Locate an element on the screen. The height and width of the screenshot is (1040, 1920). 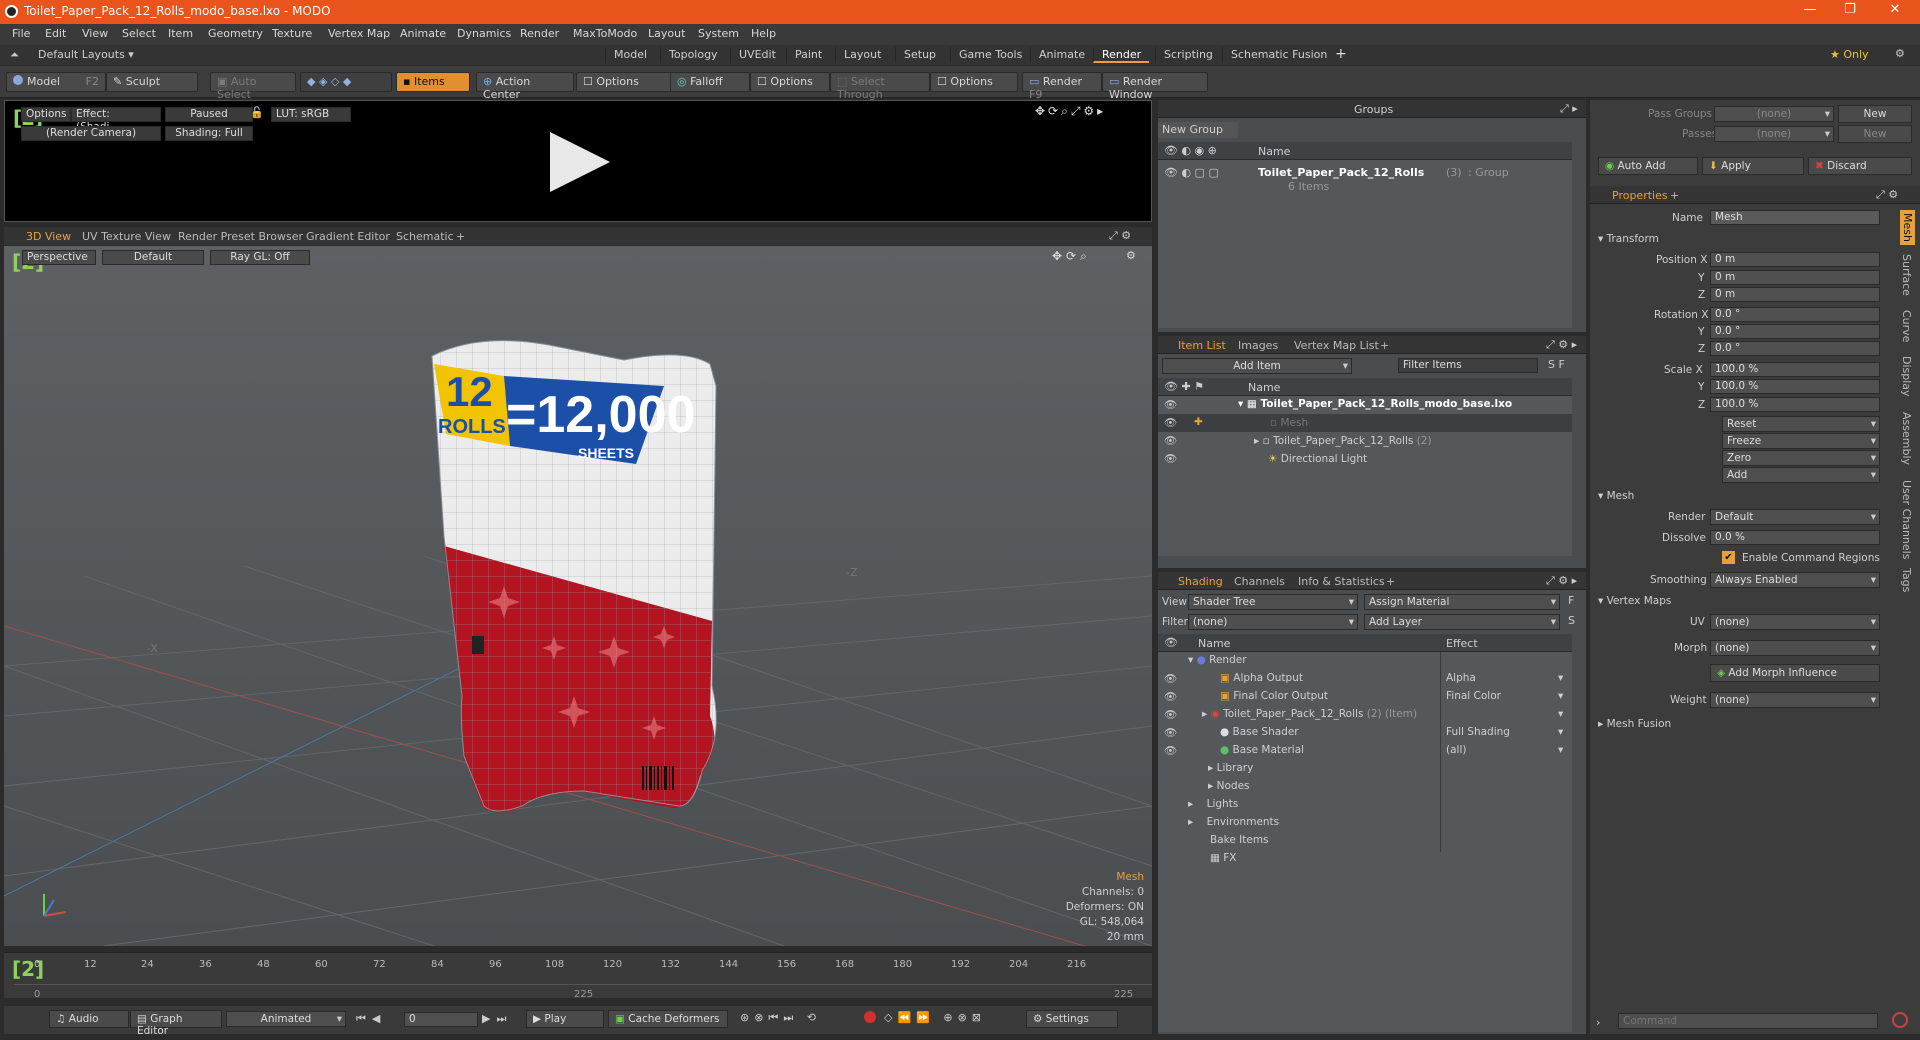
tab-topology: Topology is located at coordinates (693, 55).